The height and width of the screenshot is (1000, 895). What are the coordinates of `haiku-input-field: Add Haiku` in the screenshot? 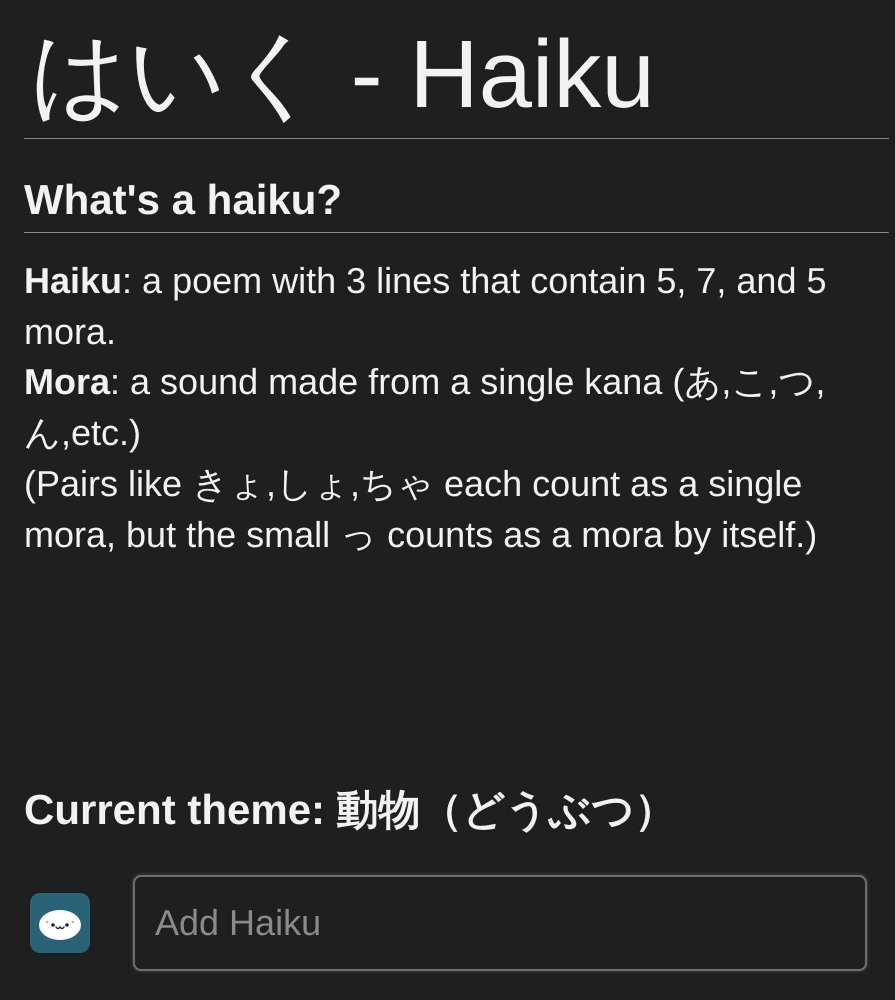 It's located at (500, 923).